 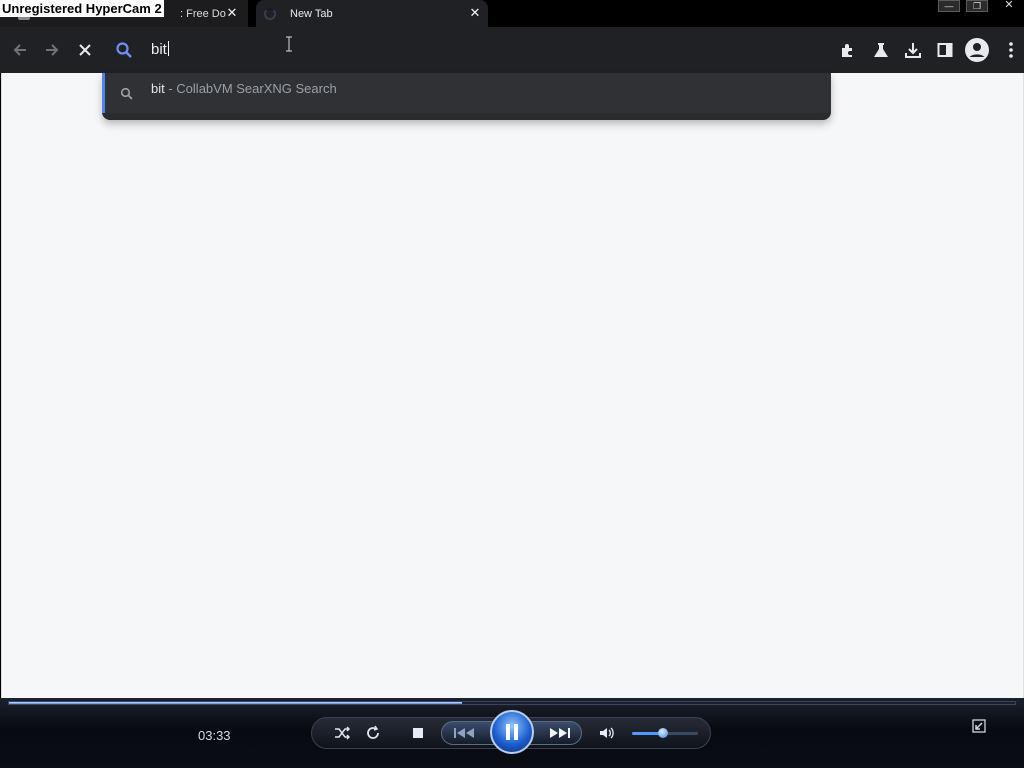 I want to click on volume-knob, so click(x=663, y=733).